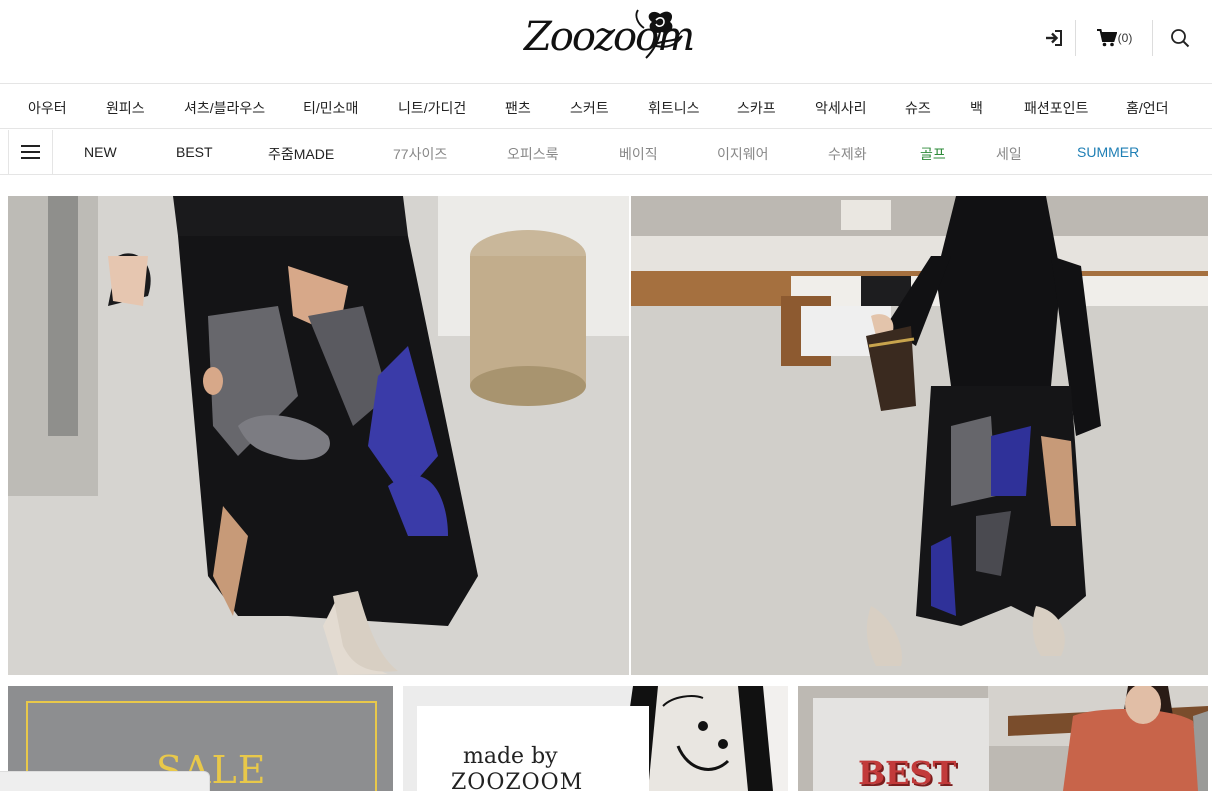 The width and height of the screenshot is (1212, 791). What do you see at coordinates (1009, 154) in the screenshot?
I see `subnav-sale: 세일` at bounding box center [1009, 154].